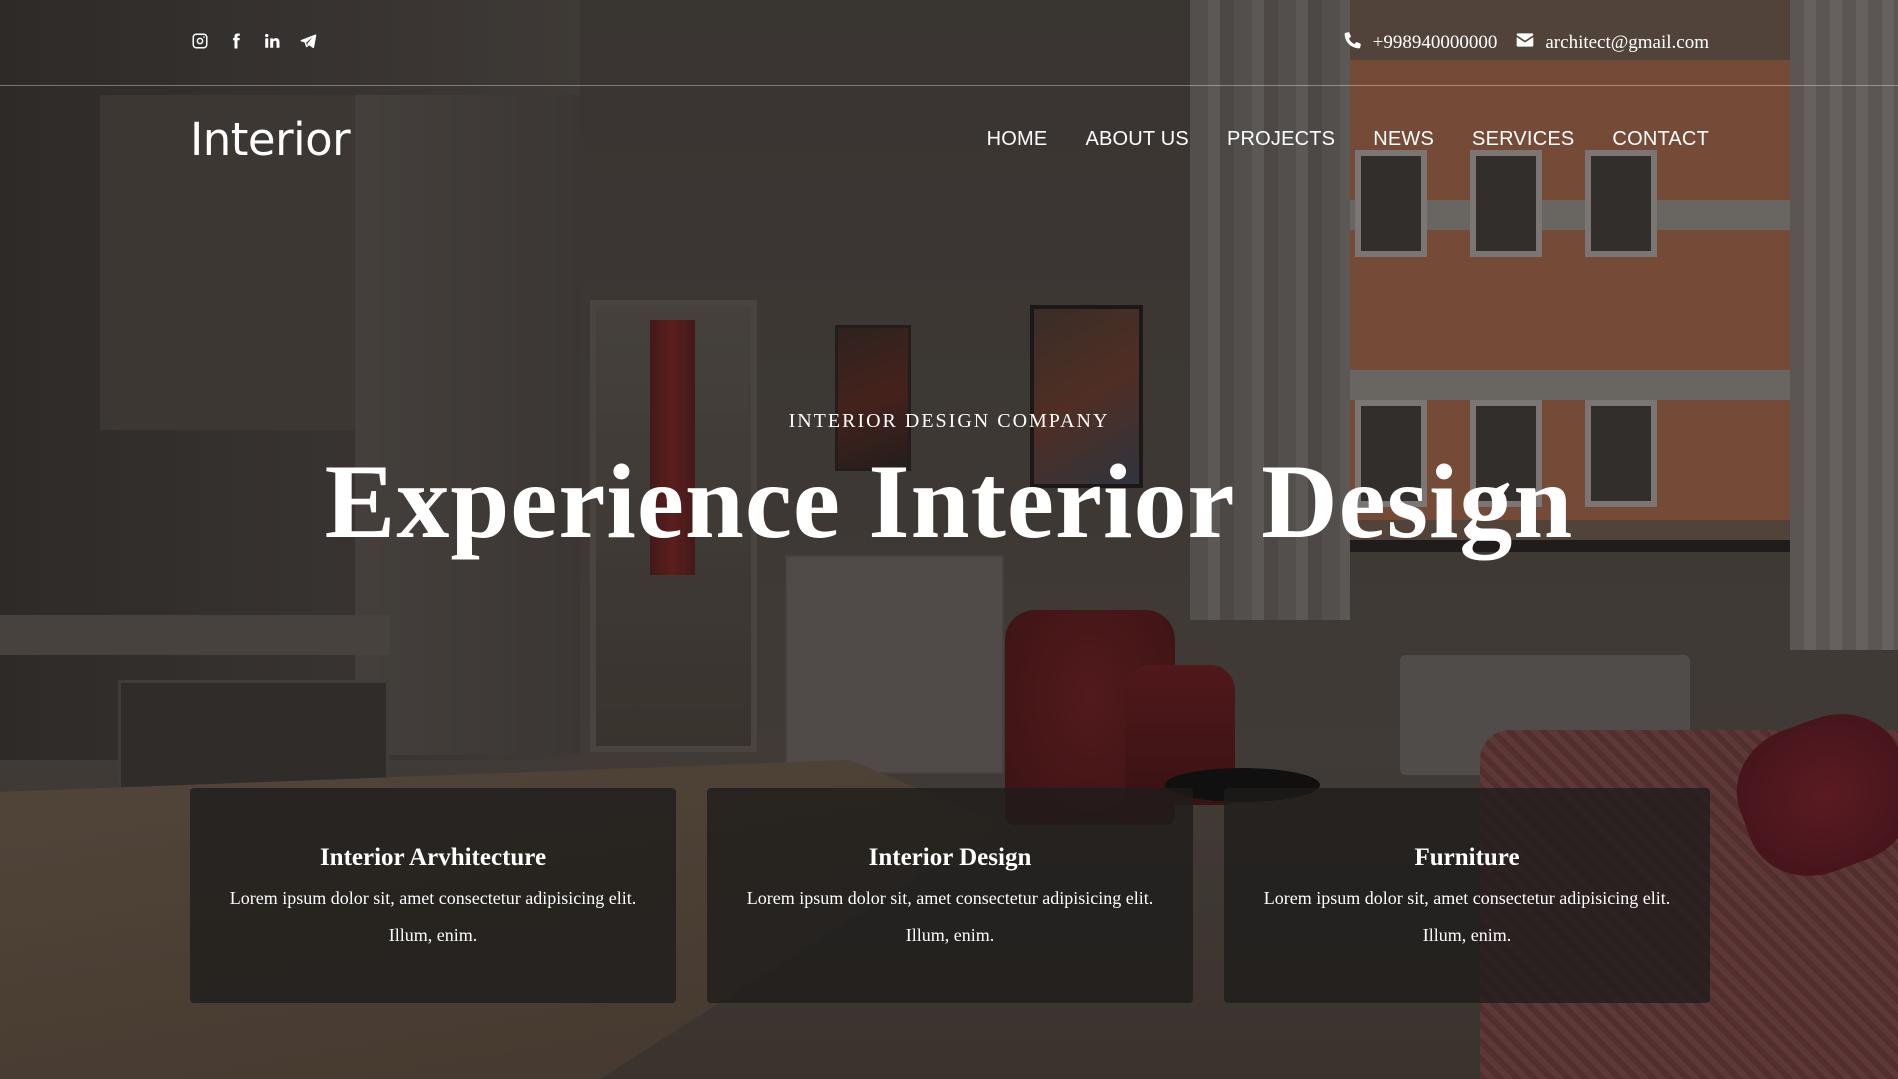  What do you see at coordinates (1467, 857) in the screenshot?
I see `service-card-title: Furniture` at bounding box center [1467, 857].